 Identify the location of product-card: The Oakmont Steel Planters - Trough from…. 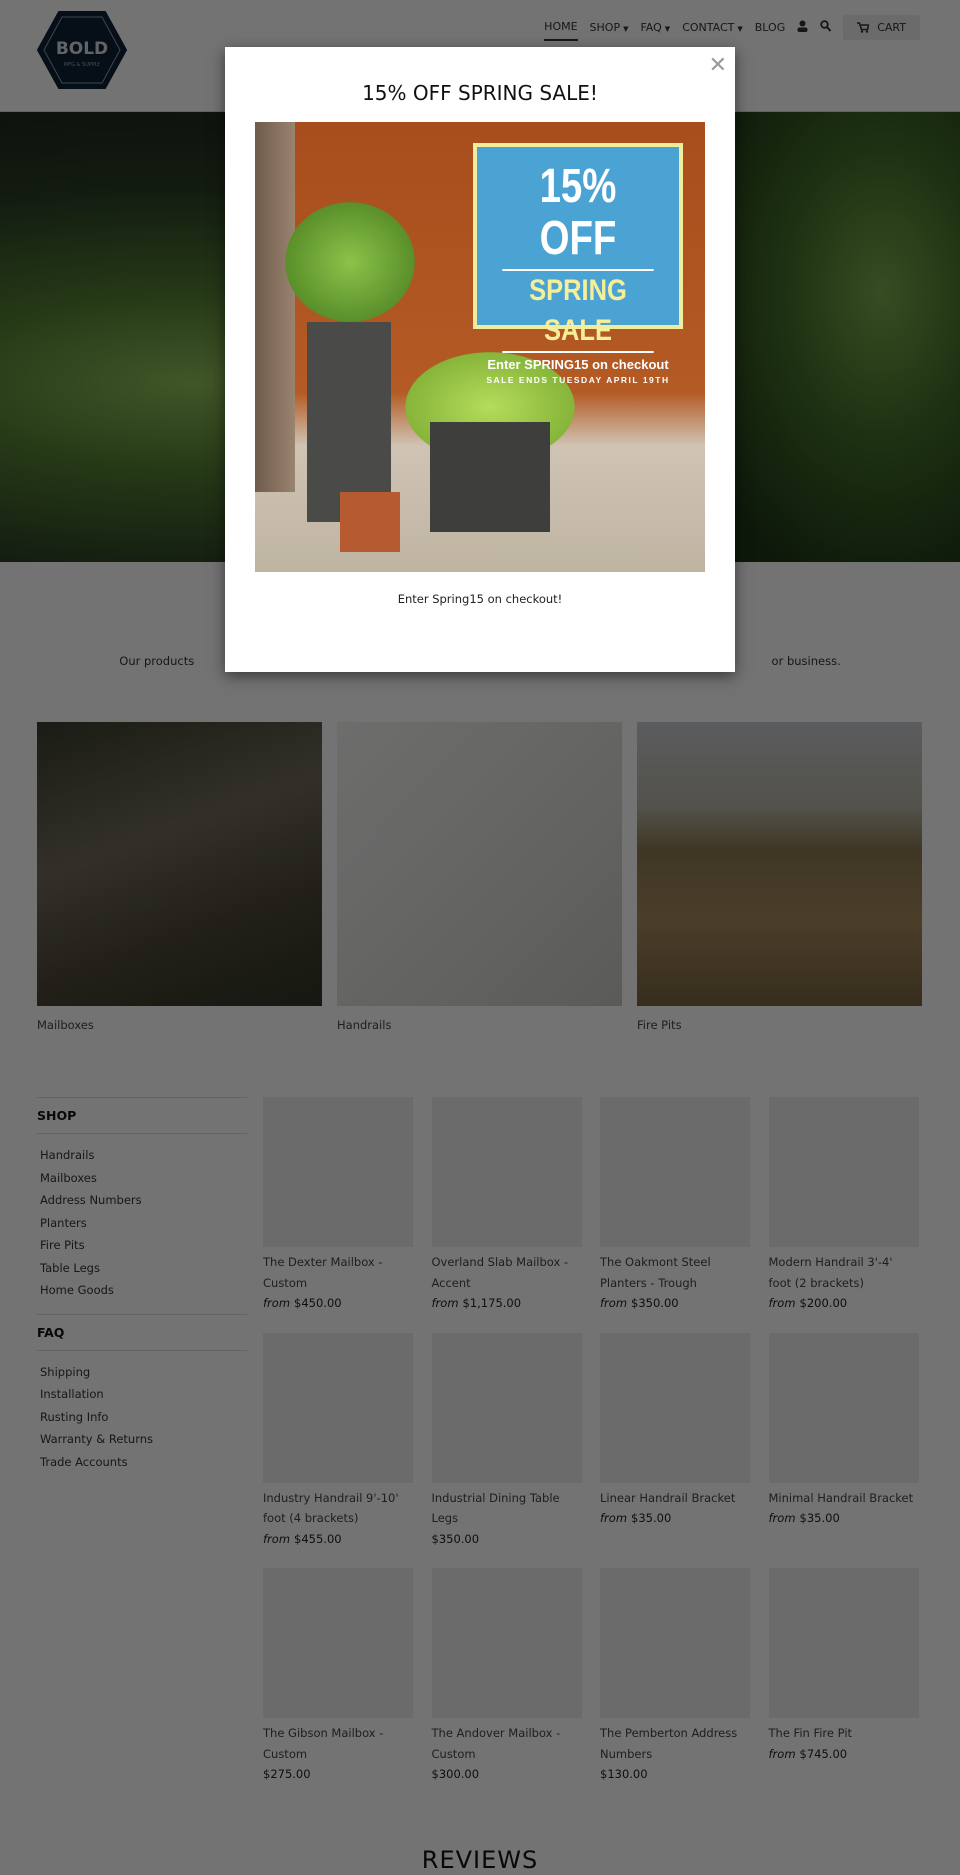
(675, 1215).